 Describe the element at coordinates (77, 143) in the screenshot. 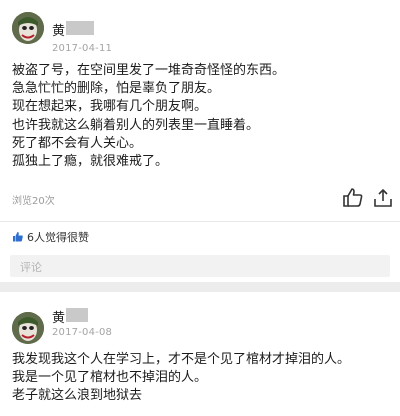

I see `post-line: 死了都不会有人关心。` at that location.